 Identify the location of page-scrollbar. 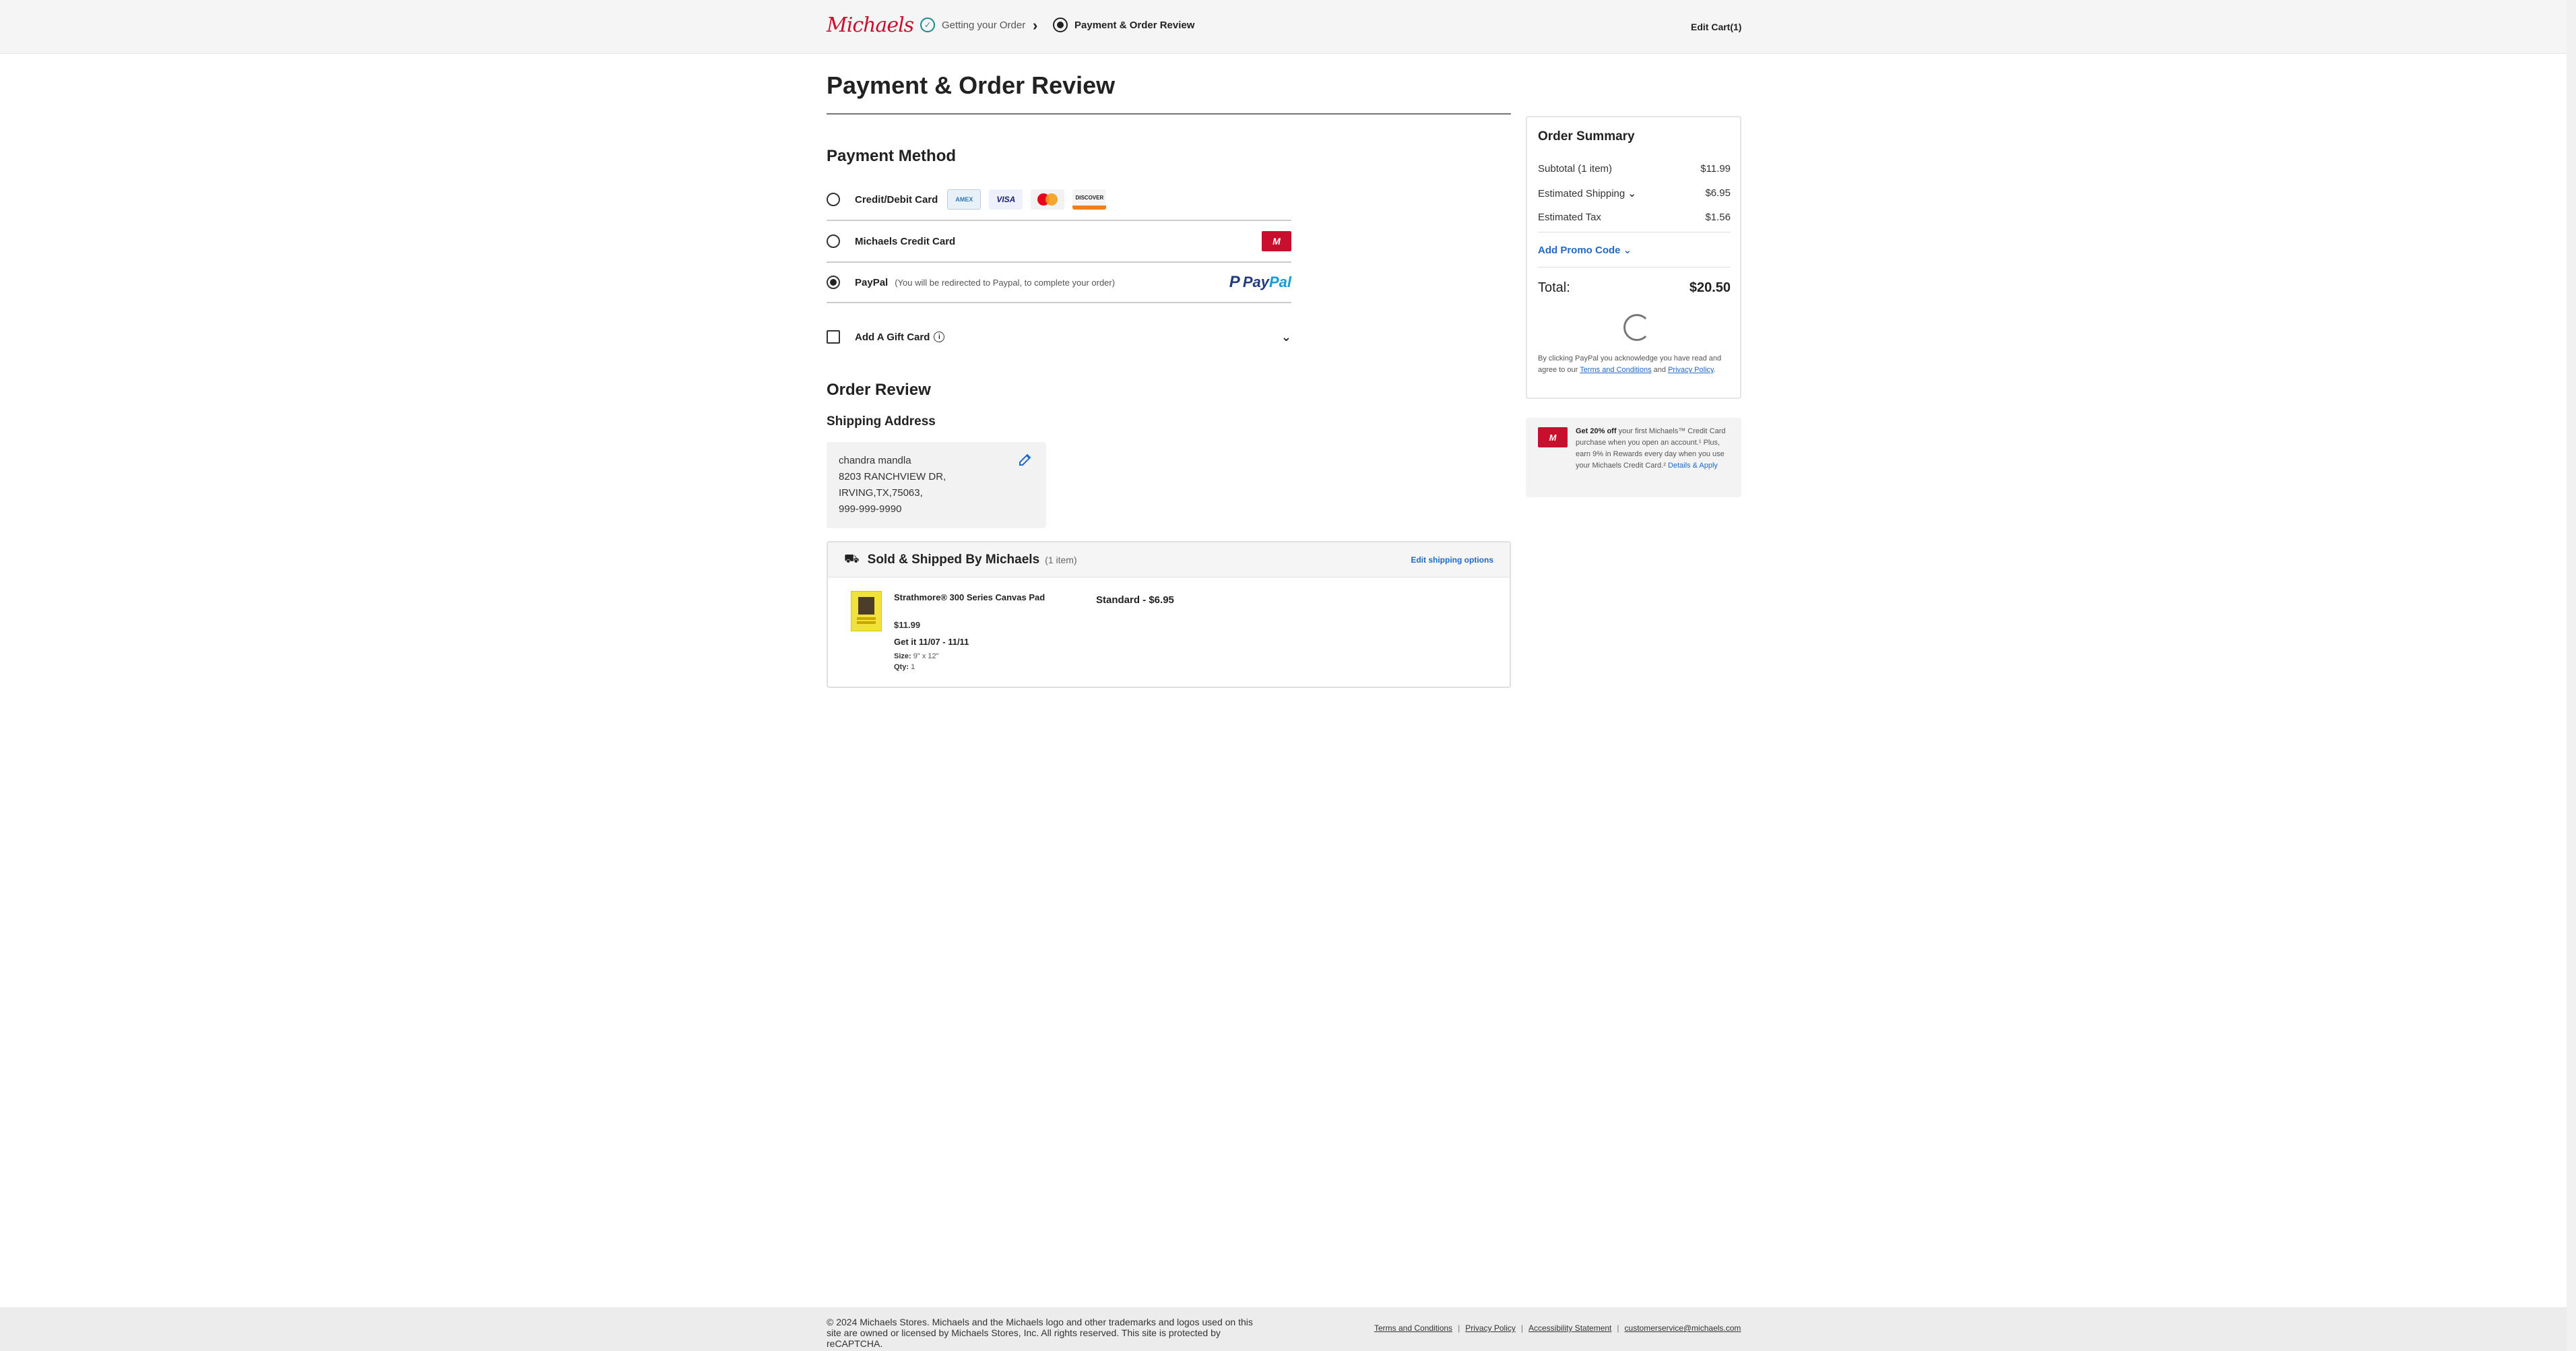
(2571, 675).